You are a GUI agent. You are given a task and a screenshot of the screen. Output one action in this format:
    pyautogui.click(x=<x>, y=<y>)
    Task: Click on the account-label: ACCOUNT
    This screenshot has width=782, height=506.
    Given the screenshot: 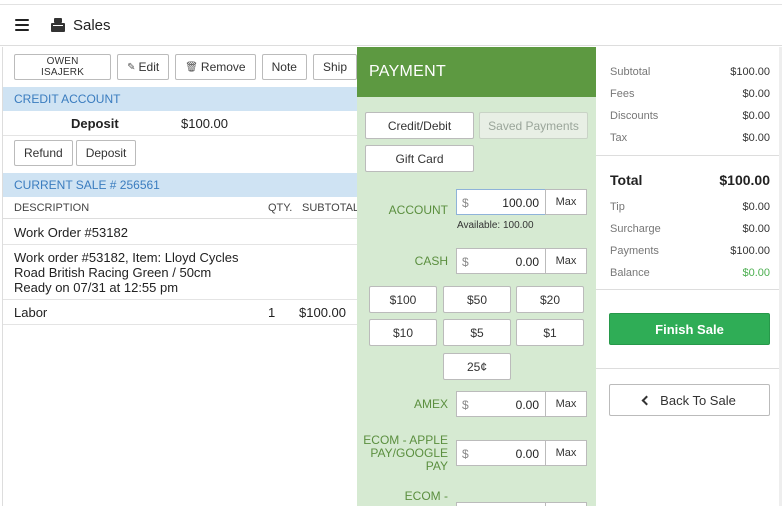 What is the action you would take?
    pyautogui.click(x=418, y=210)
    